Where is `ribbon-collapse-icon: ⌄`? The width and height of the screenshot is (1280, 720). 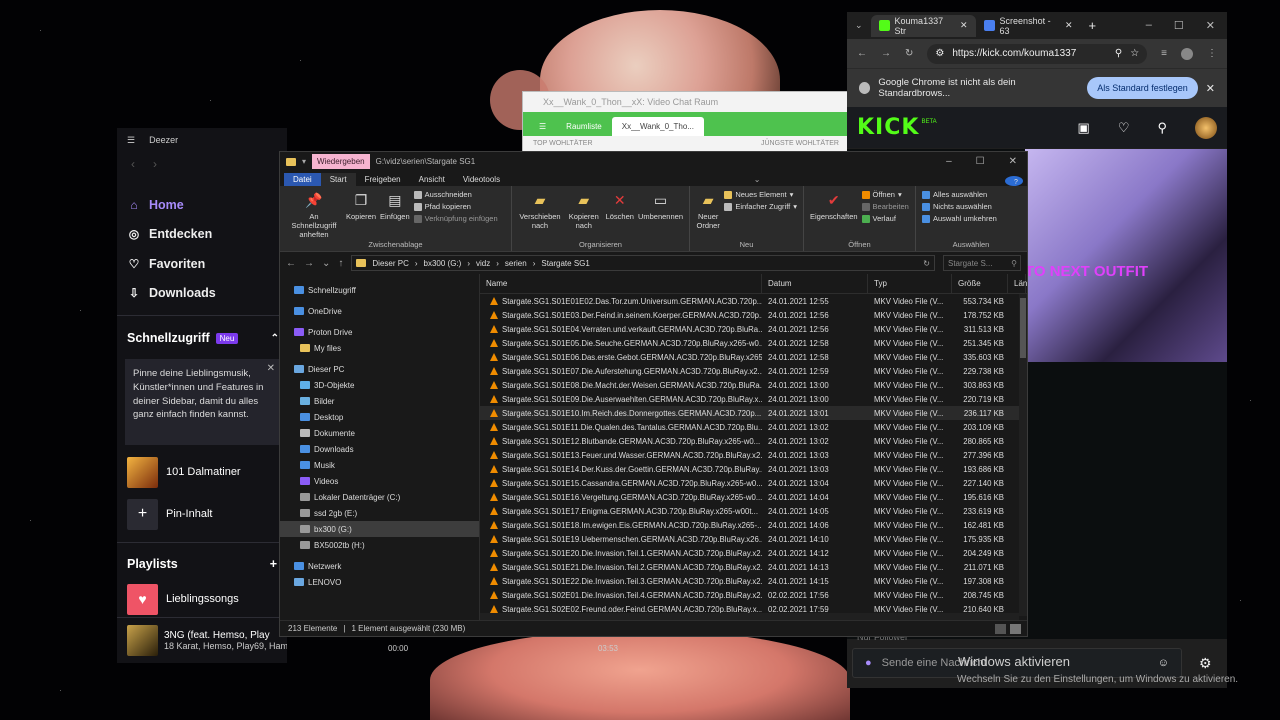
ribbon-collapse-icon: ⌄ is located at coordinates (757, 179).